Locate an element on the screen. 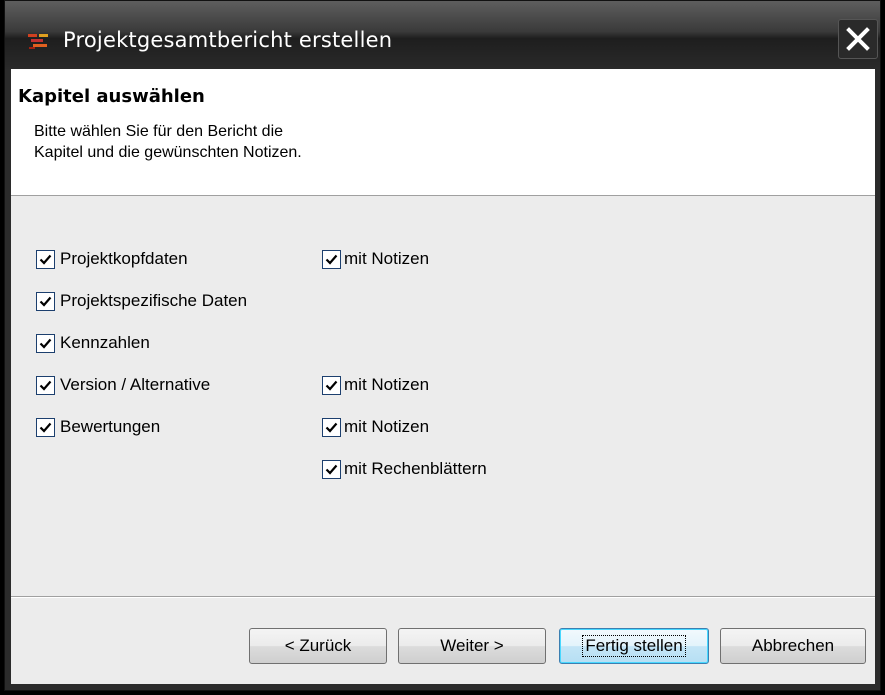 The image size is (885, 695). checkbox-label: Bewertungen is located at coordinates (110, 426).